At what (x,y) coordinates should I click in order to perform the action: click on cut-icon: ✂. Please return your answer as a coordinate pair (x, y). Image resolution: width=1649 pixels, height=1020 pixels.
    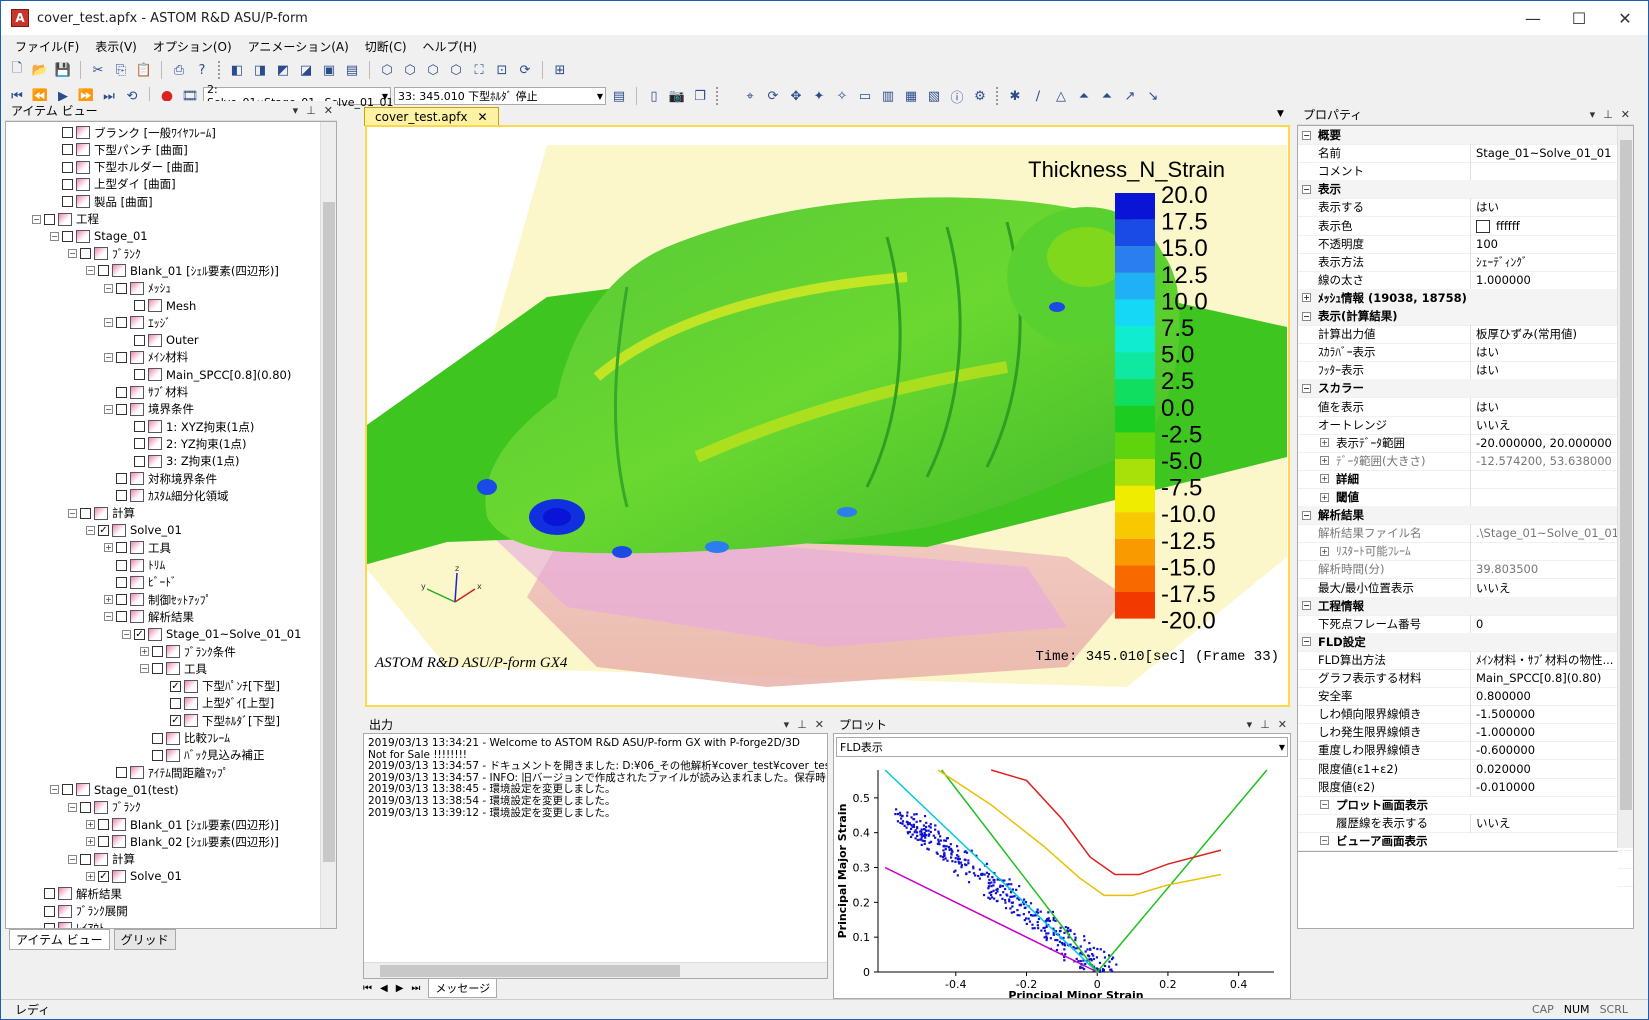
    Looking at the image, I should click on (98, 70).